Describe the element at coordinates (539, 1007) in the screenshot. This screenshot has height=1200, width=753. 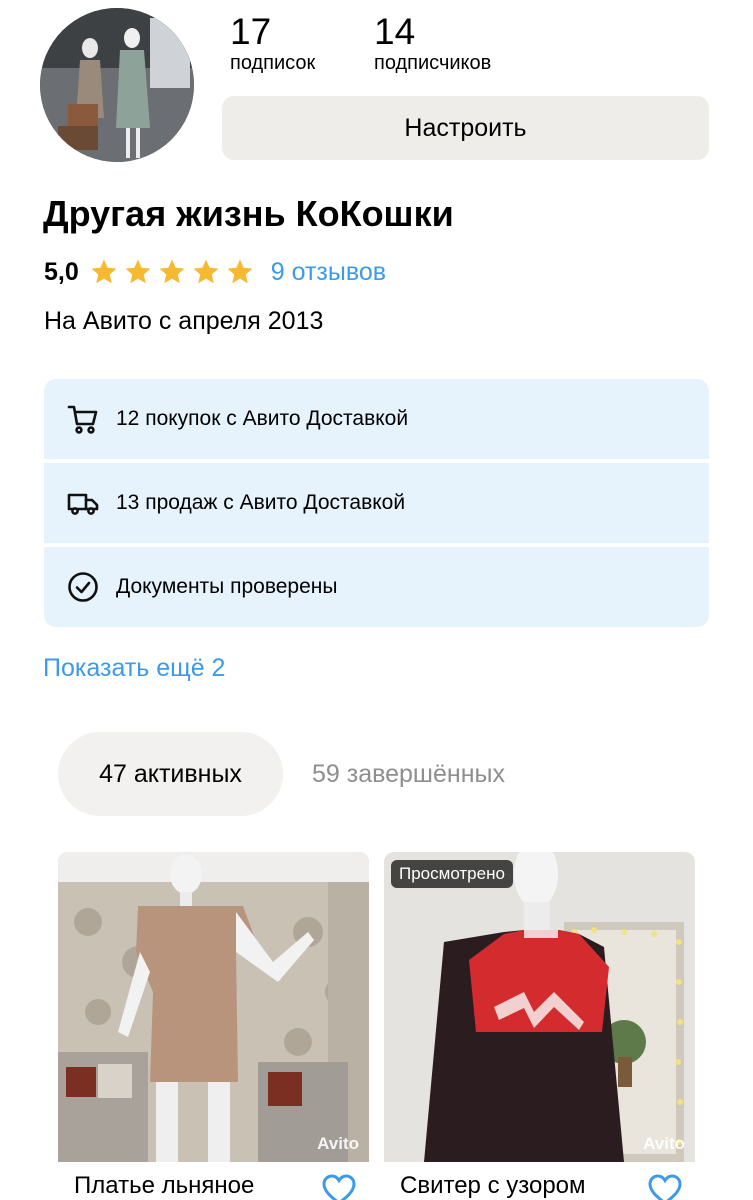
I see `listing-image: Просмотрено Avito` at that location.